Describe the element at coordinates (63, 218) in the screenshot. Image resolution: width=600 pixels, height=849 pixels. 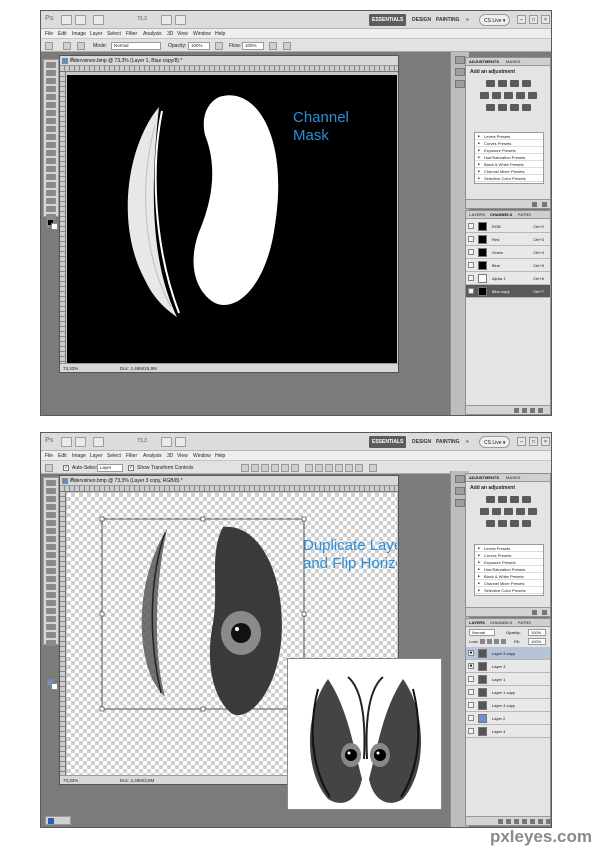
I see `vertical-ruler` at that location.